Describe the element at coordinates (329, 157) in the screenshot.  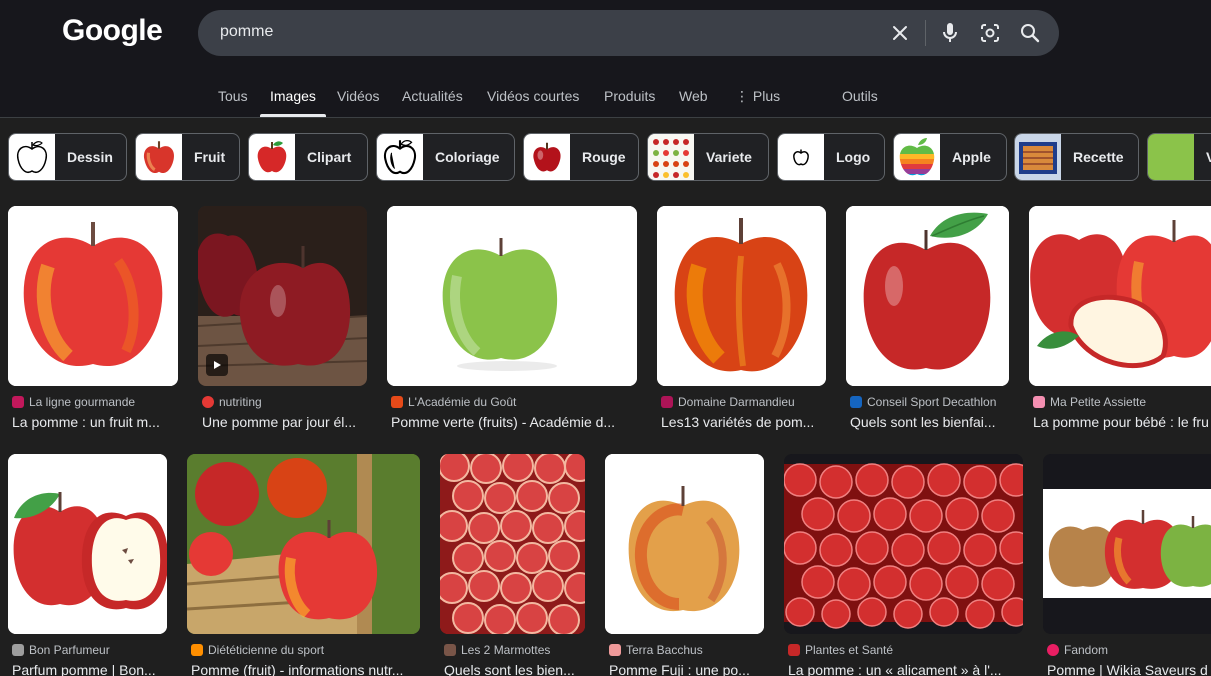
I see `chip-label: Clipart` at that location.